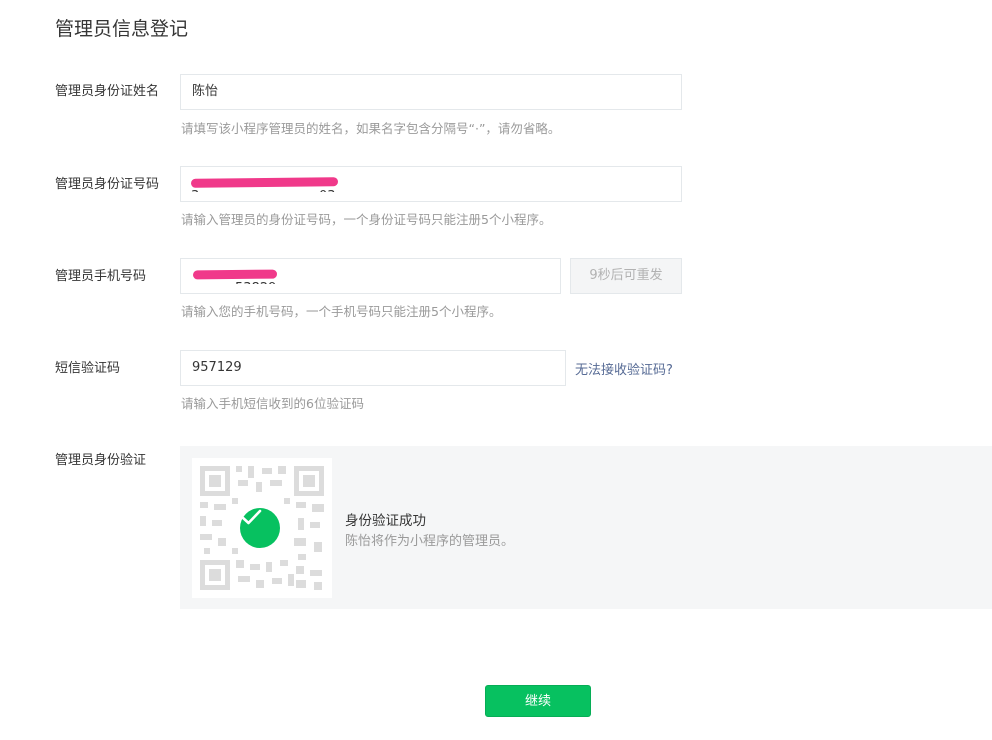 This screenshot has width=992, height=740. I want to click on cannot-receive-code-link: 无法接收验证码?, so click(624, 368).